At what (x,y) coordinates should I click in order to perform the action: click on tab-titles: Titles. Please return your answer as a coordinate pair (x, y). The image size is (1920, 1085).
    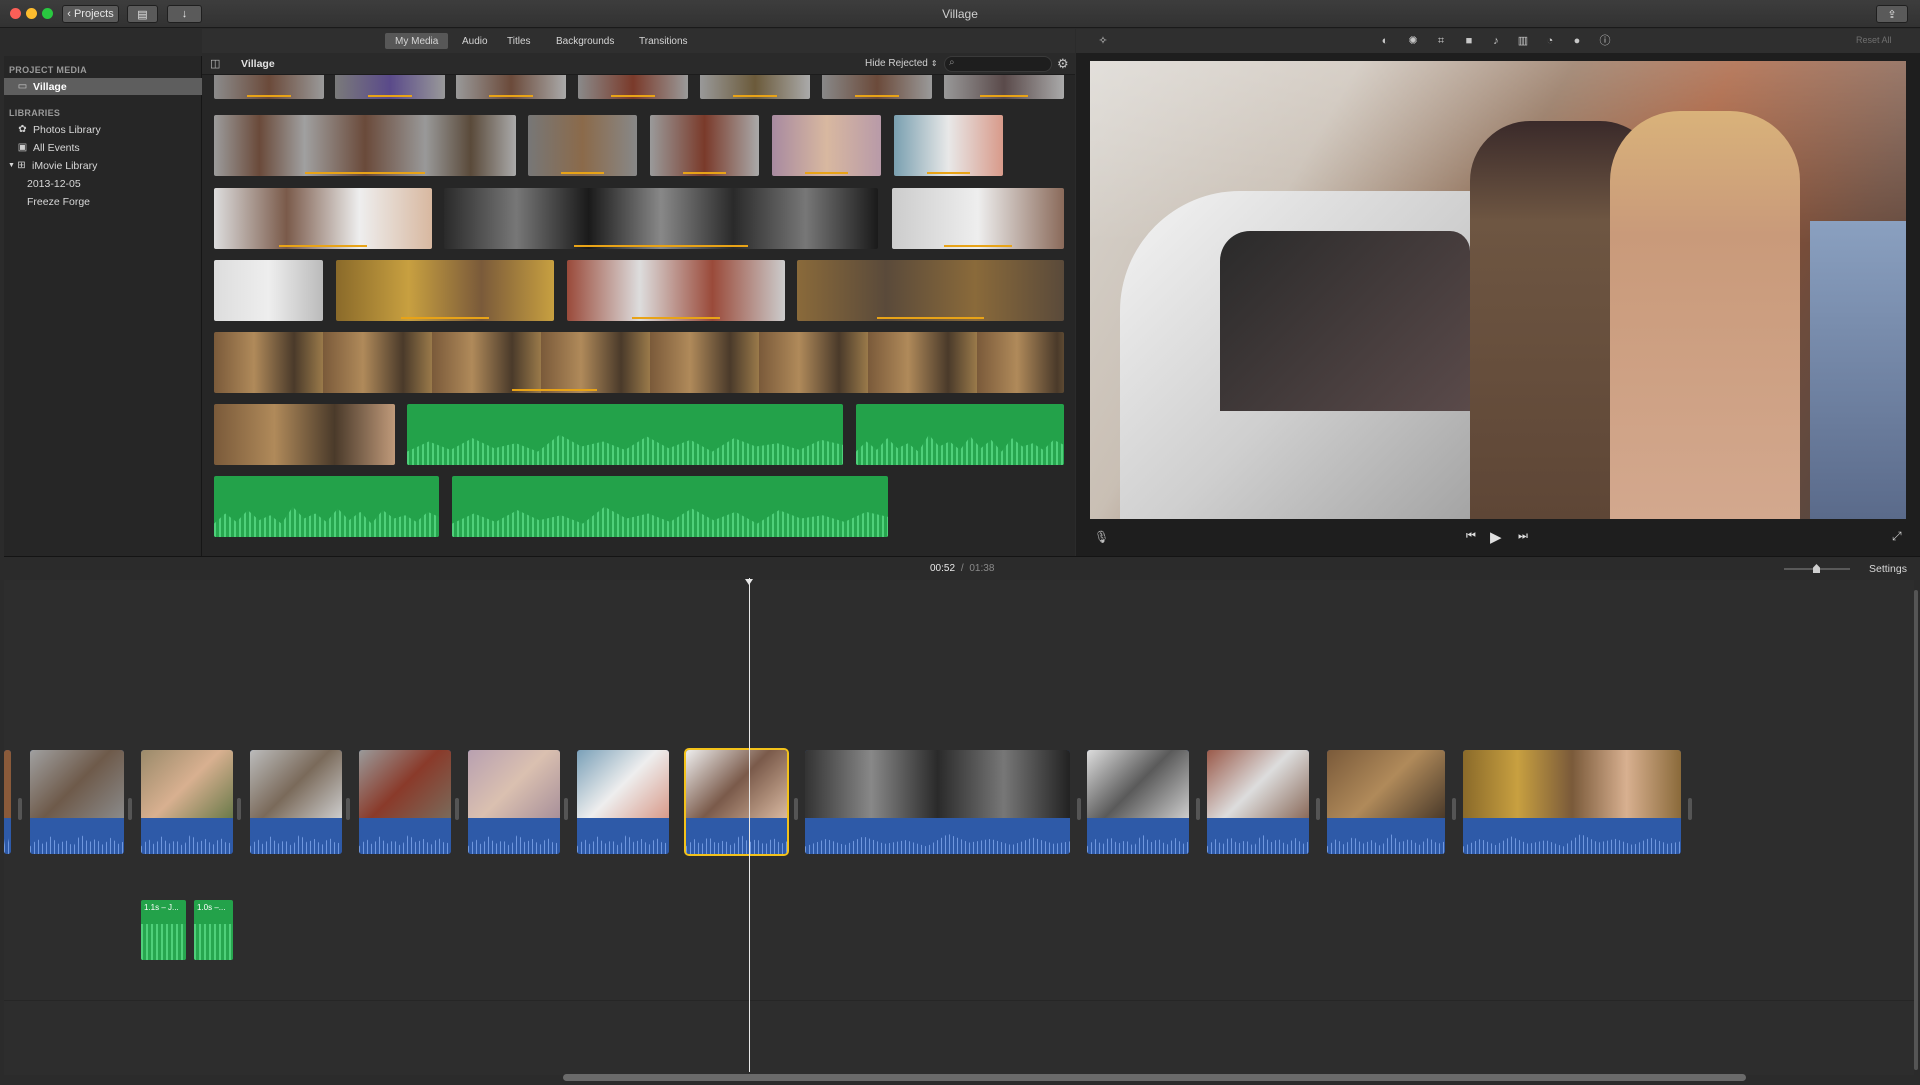
    Looking at the image, I should click on (519, 41).